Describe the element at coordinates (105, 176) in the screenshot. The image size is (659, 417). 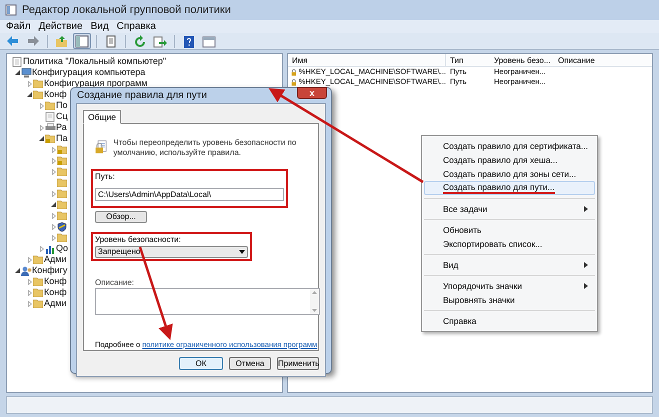
I see `path-label: Путь:` at that location.